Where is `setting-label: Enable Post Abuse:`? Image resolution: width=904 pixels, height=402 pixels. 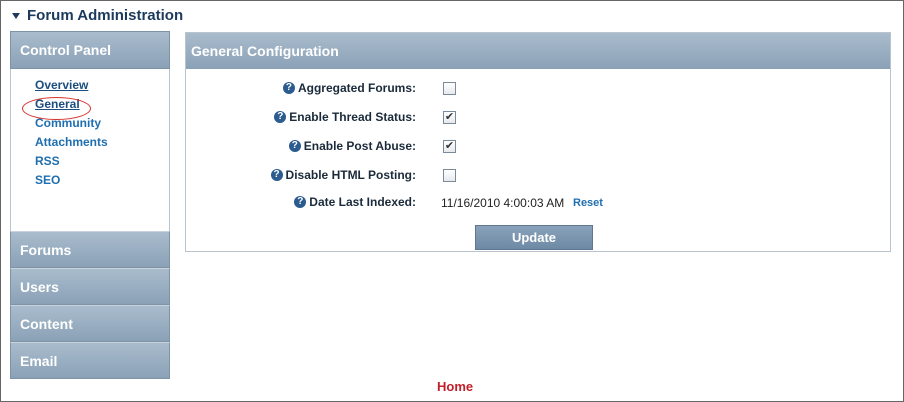
setting-label: Enable Post Abuse: is located at coordinates (359, 146).